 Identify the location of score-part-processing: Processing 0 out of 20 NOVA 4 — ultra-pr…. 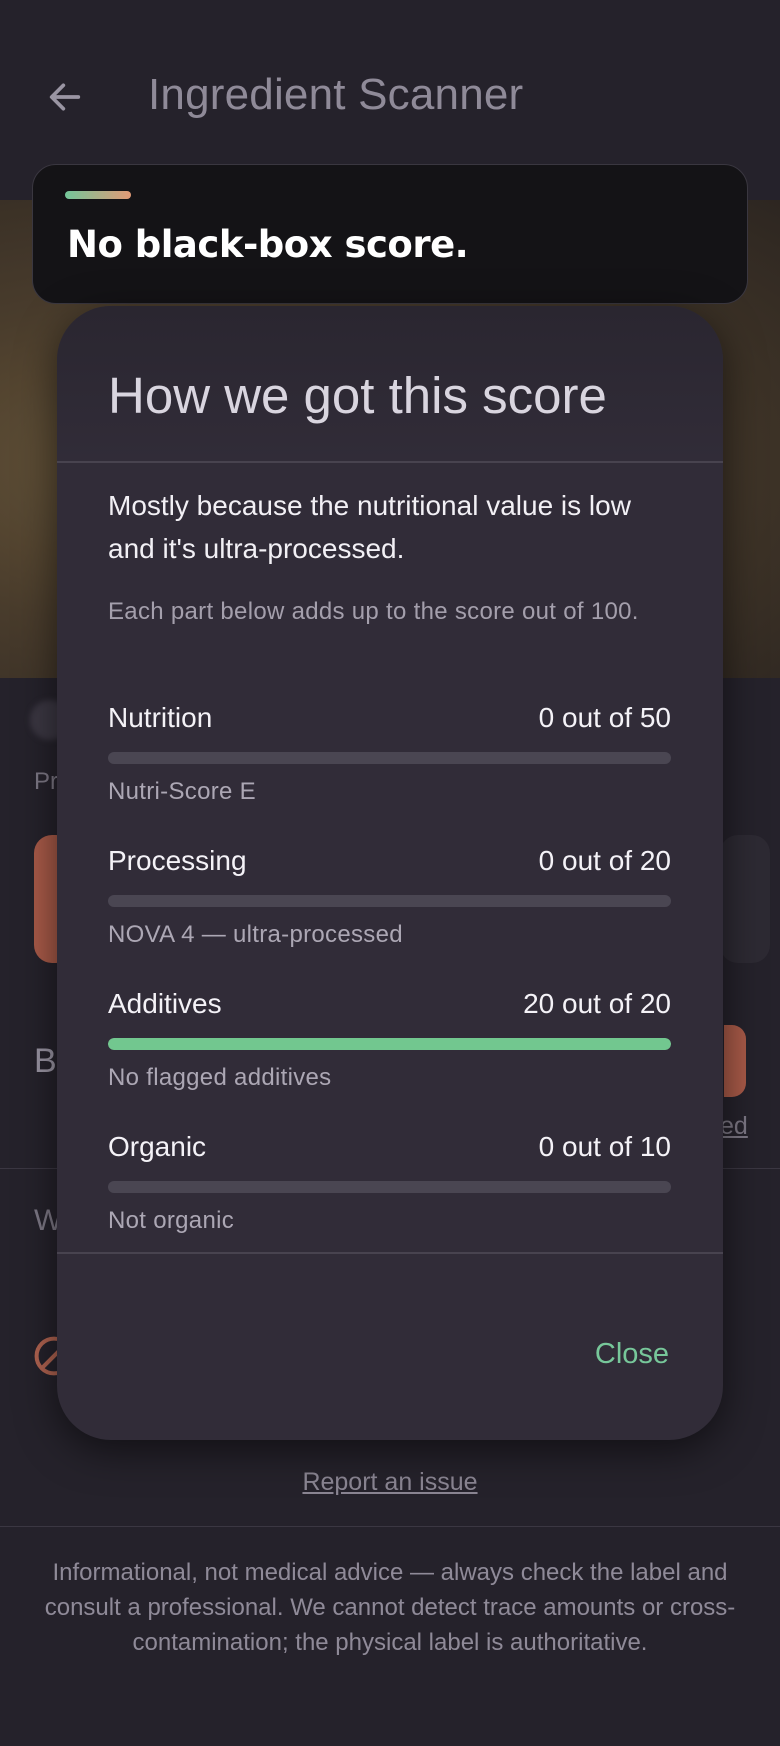
(389, 897).